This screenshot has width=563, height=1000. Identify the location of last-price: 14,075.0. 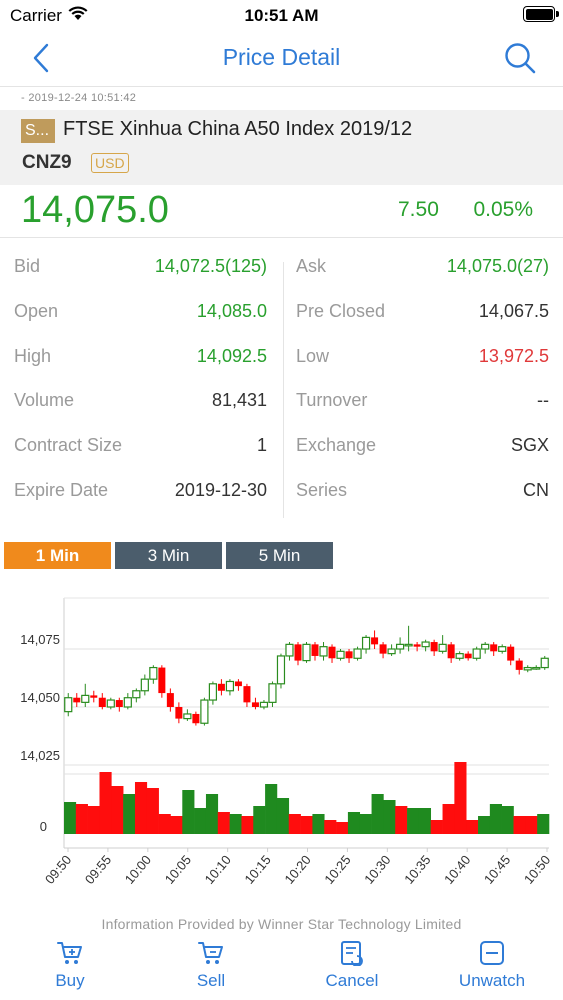
(95, 210).